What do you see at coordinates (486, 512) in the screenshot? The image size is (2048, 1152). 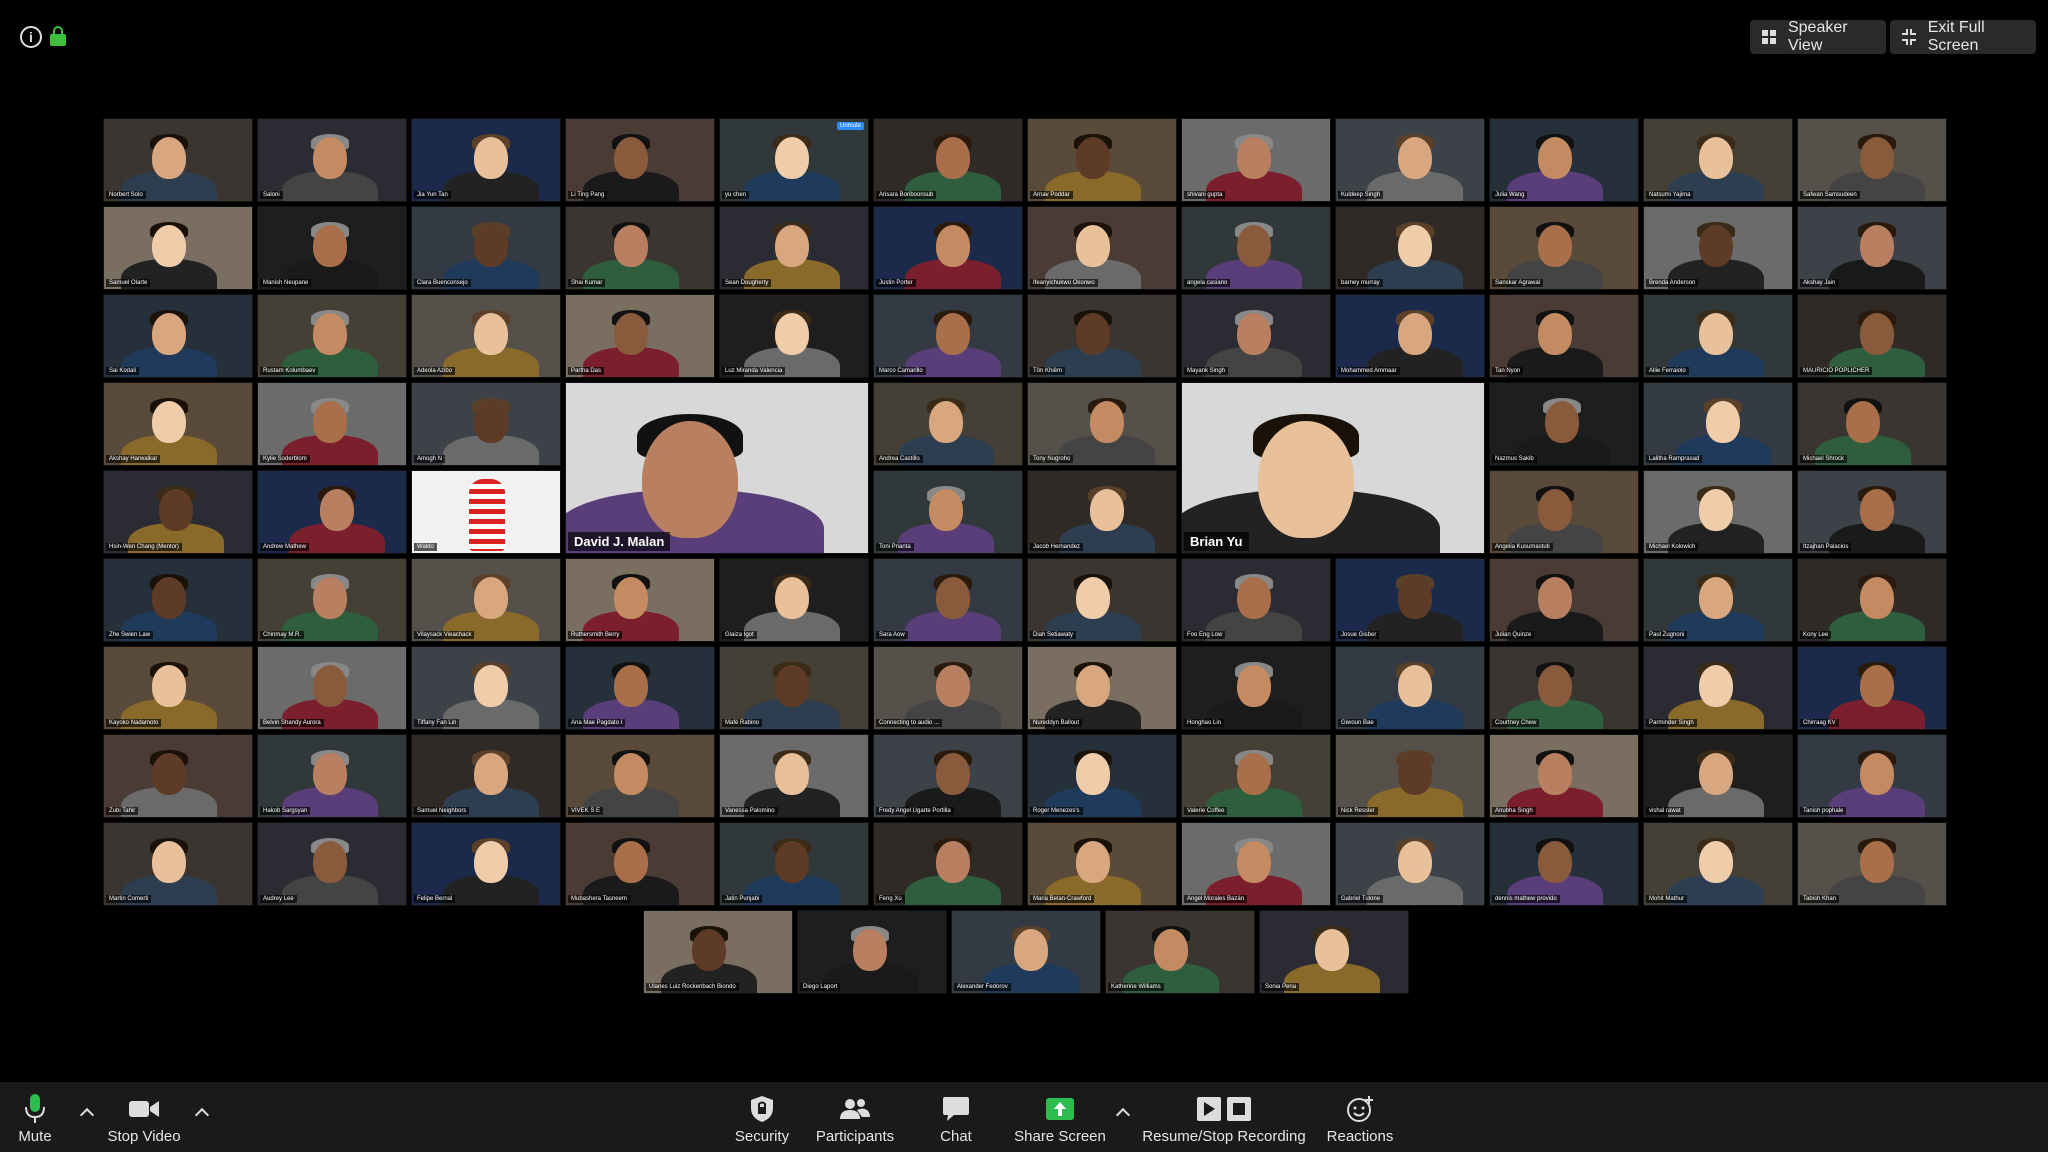 I see `video-tile: Waldo` at bounding box center [486, 512].